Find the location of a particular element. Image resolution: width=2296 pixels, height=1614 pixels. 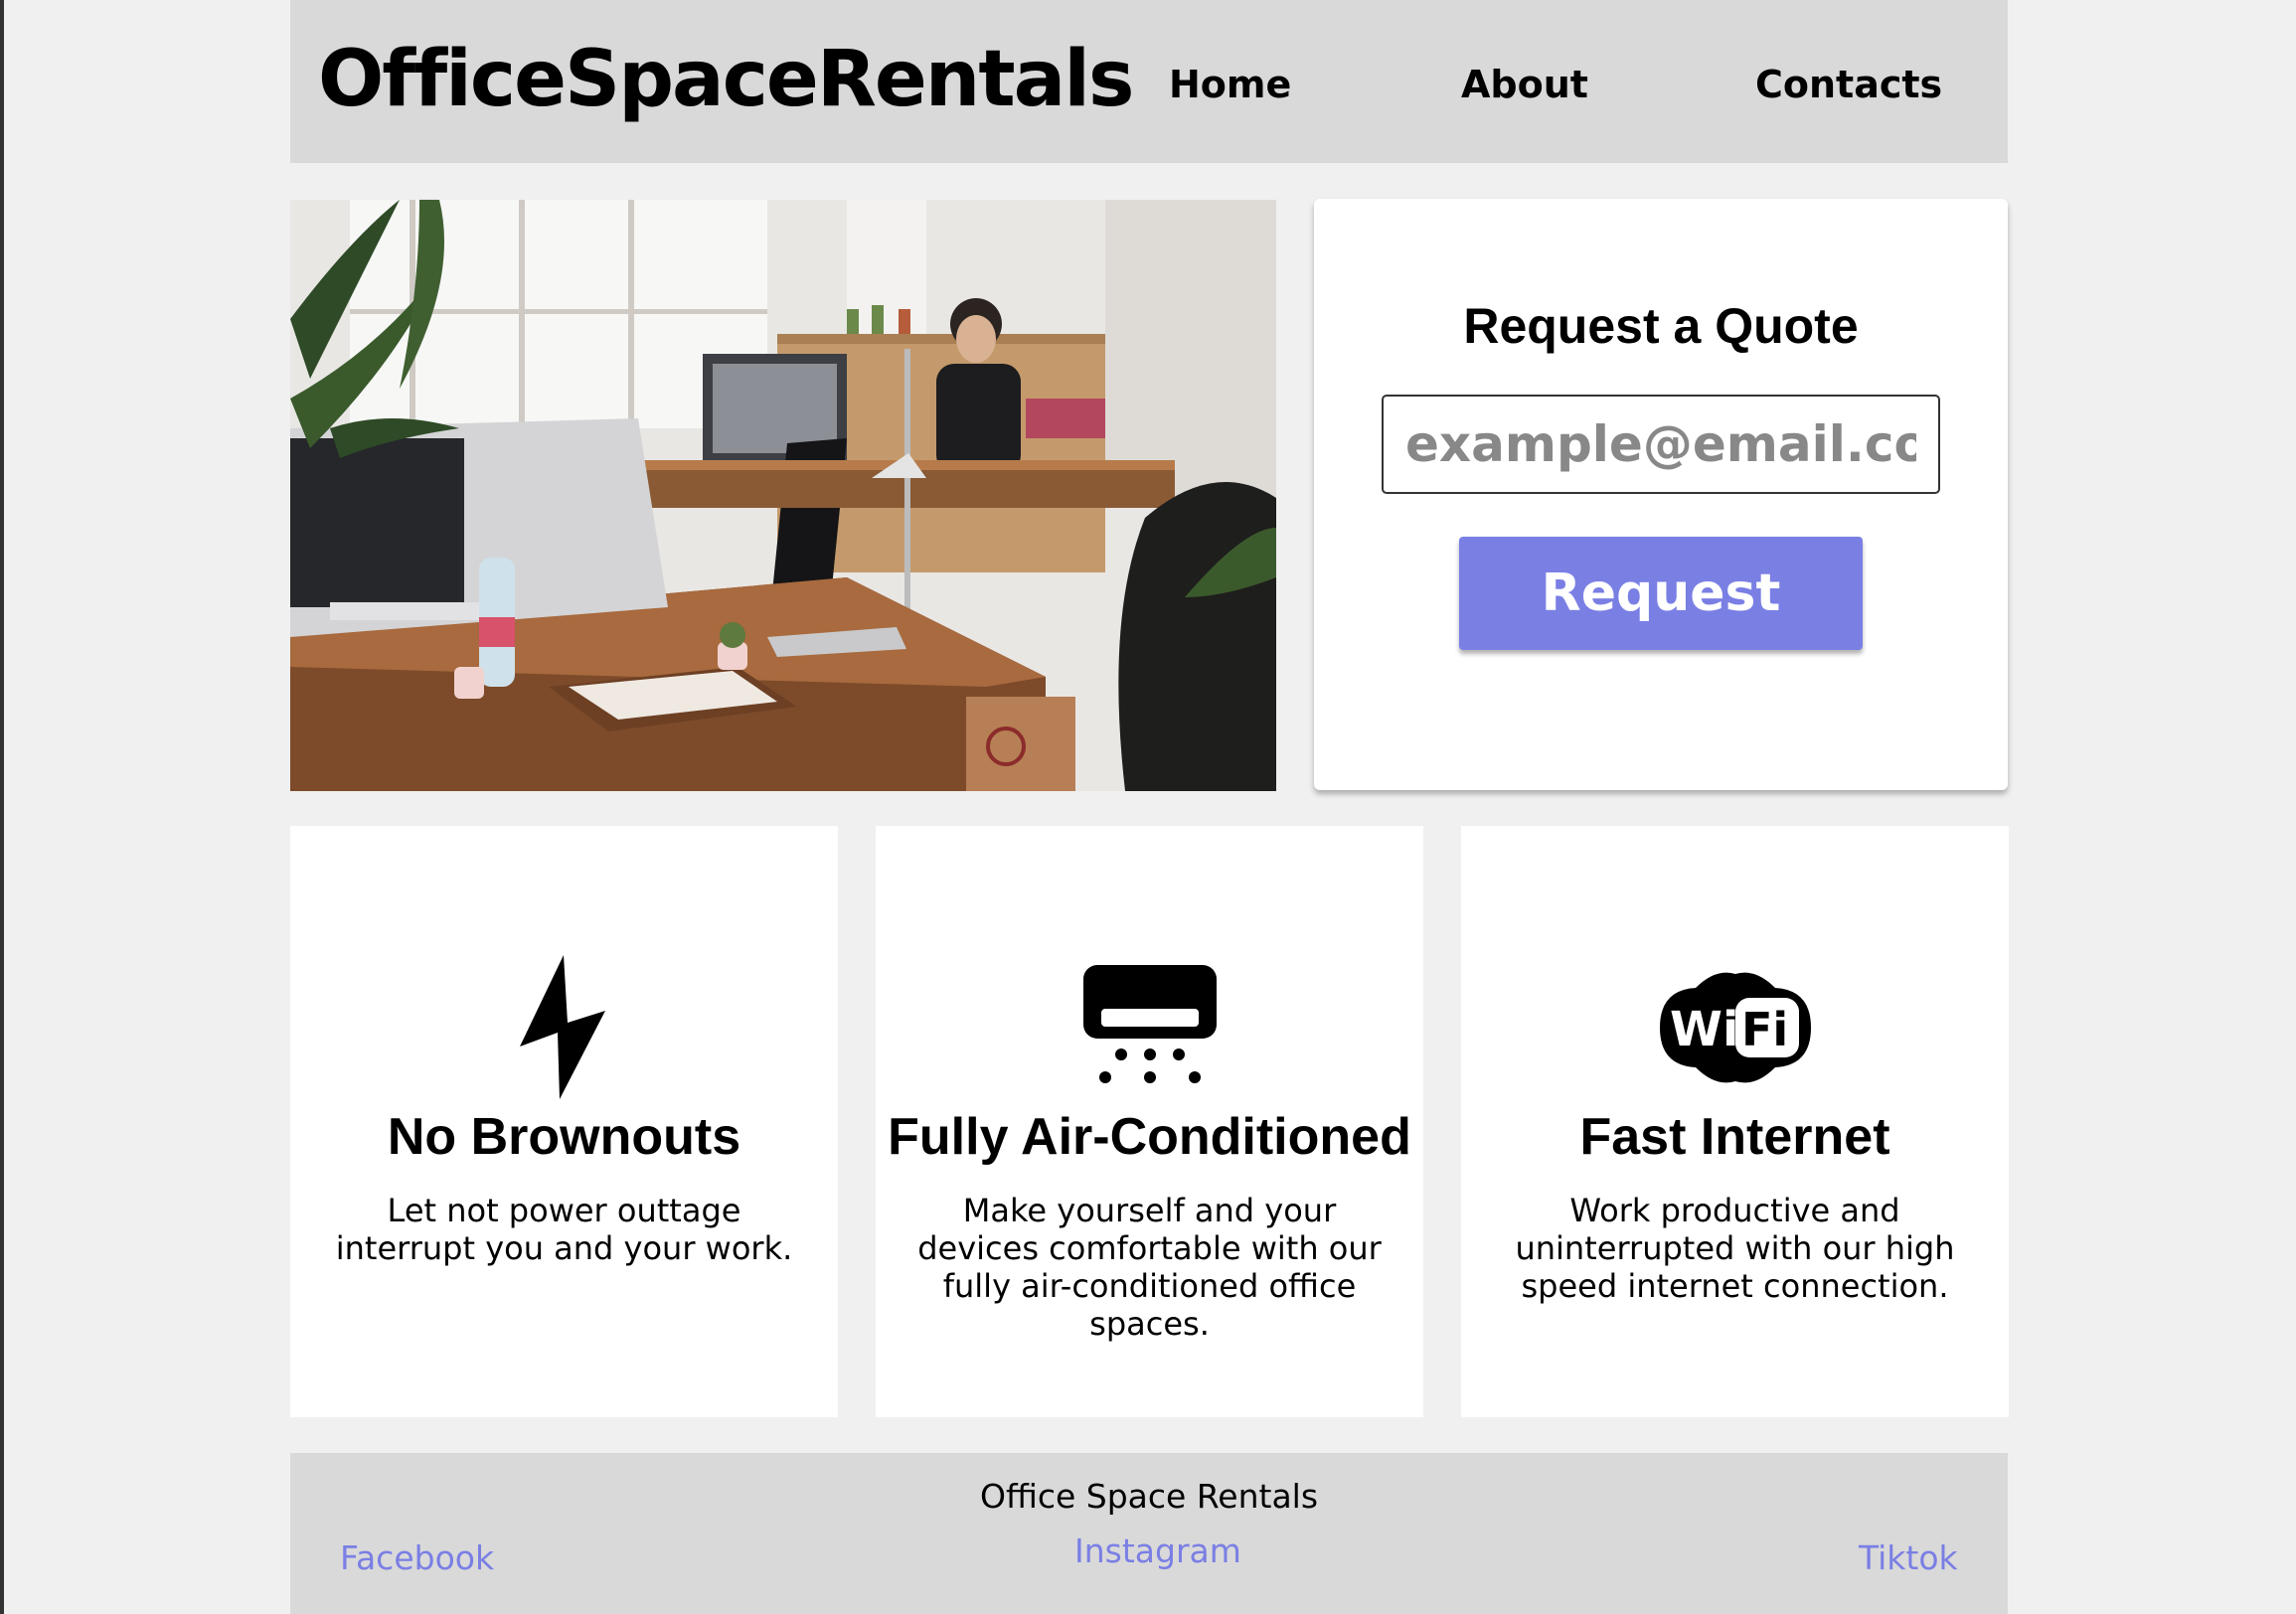

email-input is located at coordinates (1661, 444).